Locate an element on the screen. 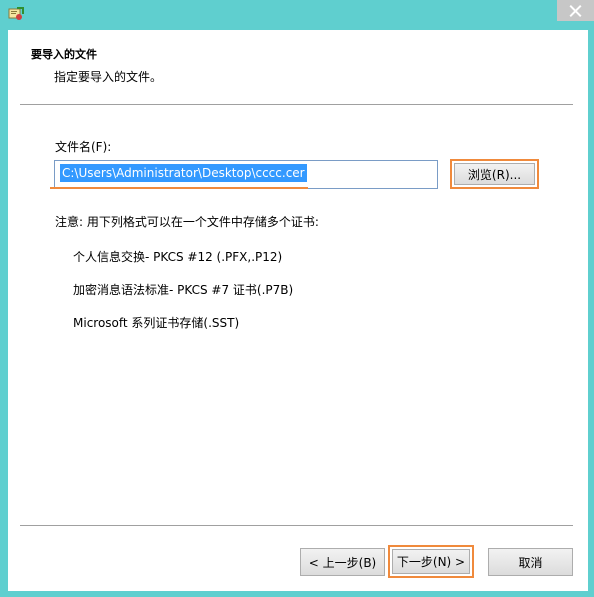 The width and height of the screenshot is (594, 597). format-item-p7b: 加密消息语法标准- PKCS #7 证书(.P7B) is located at coordinates (183, 290).